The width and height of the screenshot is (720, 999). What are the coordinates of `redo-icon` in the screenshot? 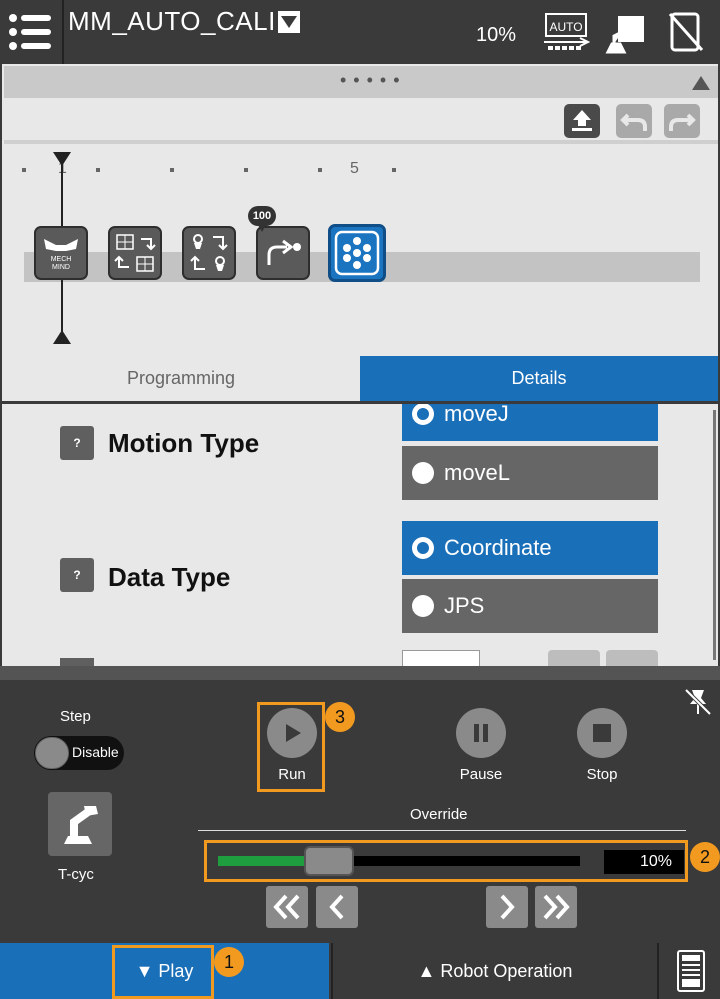 It's located at (682, 122).